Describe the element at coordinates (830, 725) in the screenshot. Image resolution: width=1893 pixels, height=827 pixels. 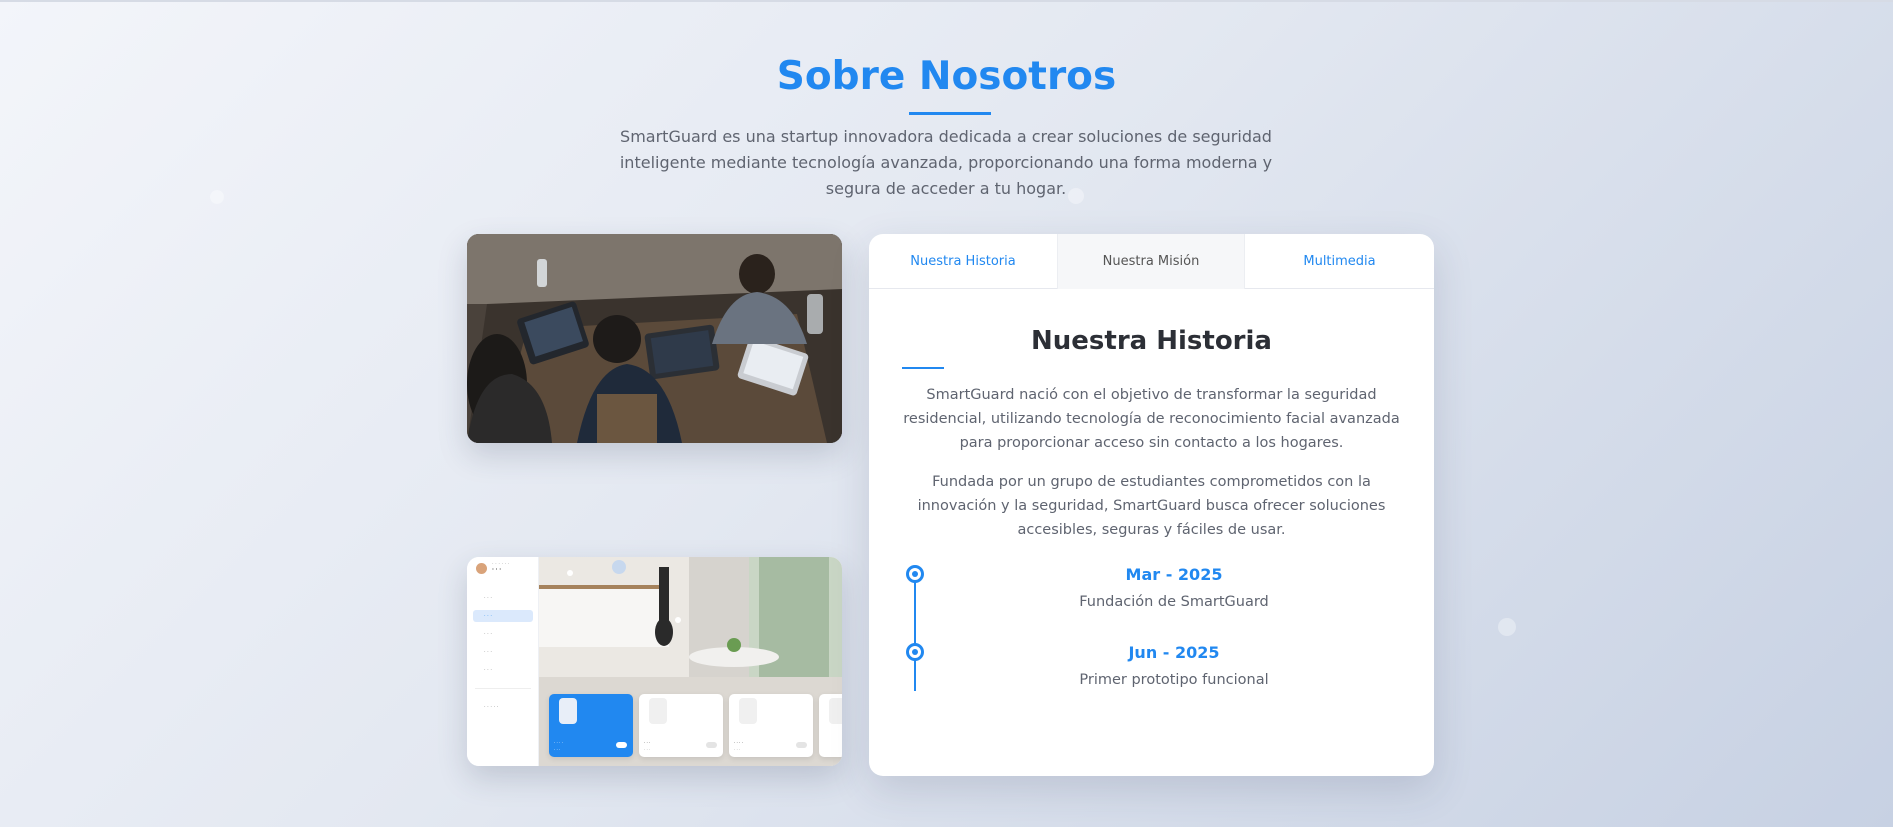
I see `app-device-card` at that location.